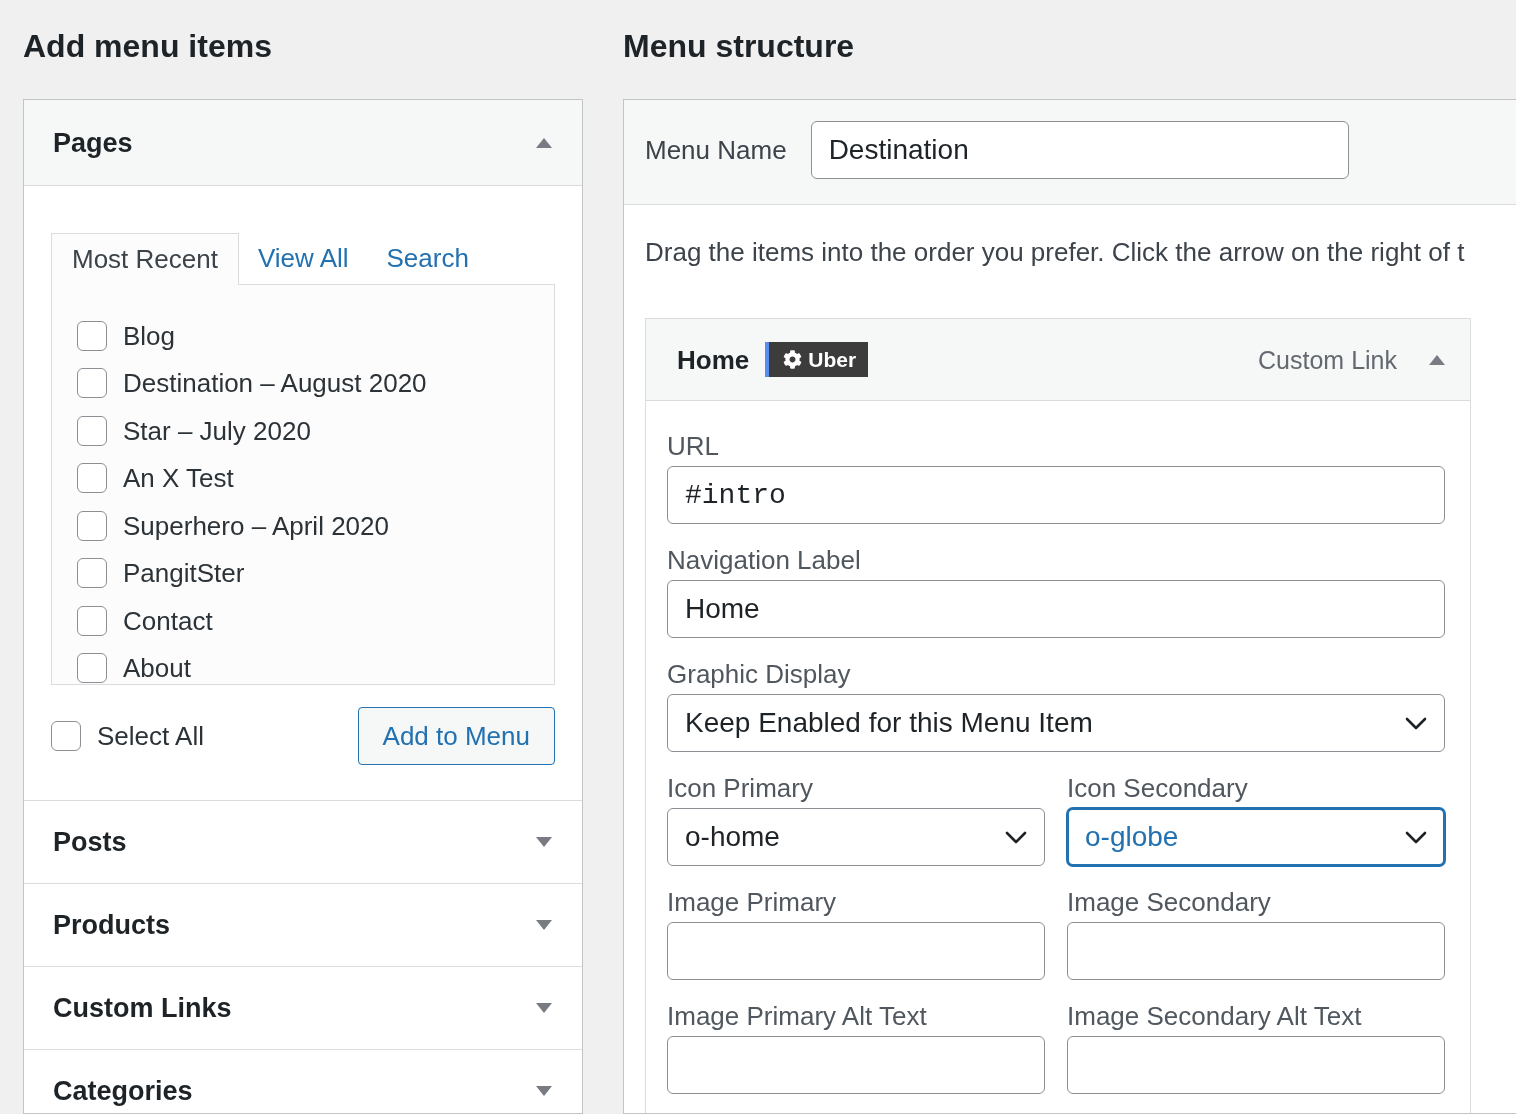 The height and width of the screenshot is (1114, 1516). Describe the element at coordinates (1055, 252) in the screenshot. I see `instructions-text: Drag the items into the order you prefer. Click the arrow on the right of t` at that location.